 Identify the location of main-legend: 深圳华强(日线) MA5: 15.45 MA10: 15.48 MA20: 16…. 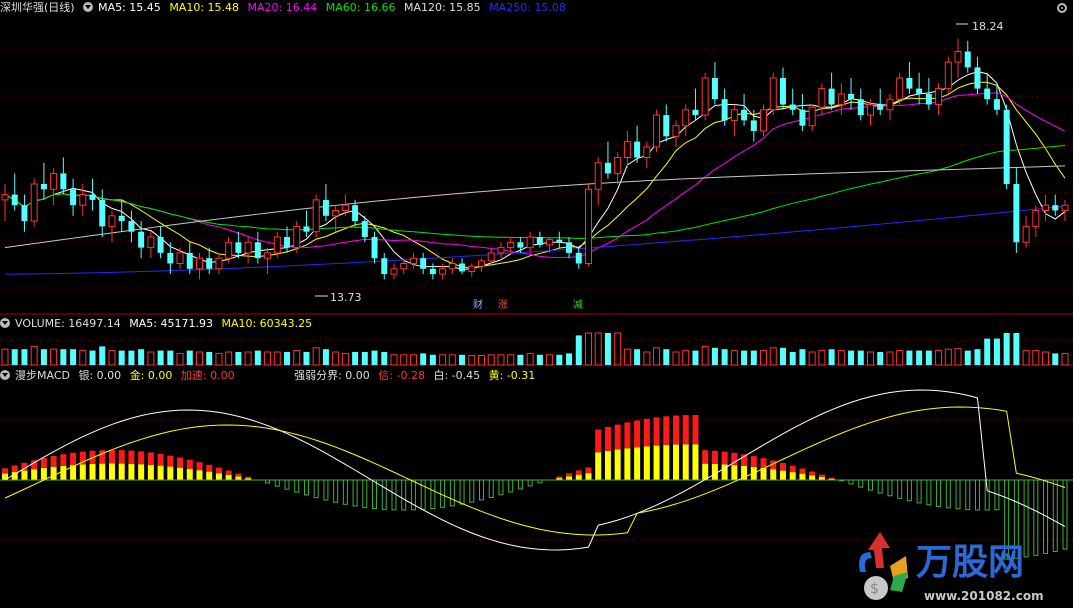
(285, 8).